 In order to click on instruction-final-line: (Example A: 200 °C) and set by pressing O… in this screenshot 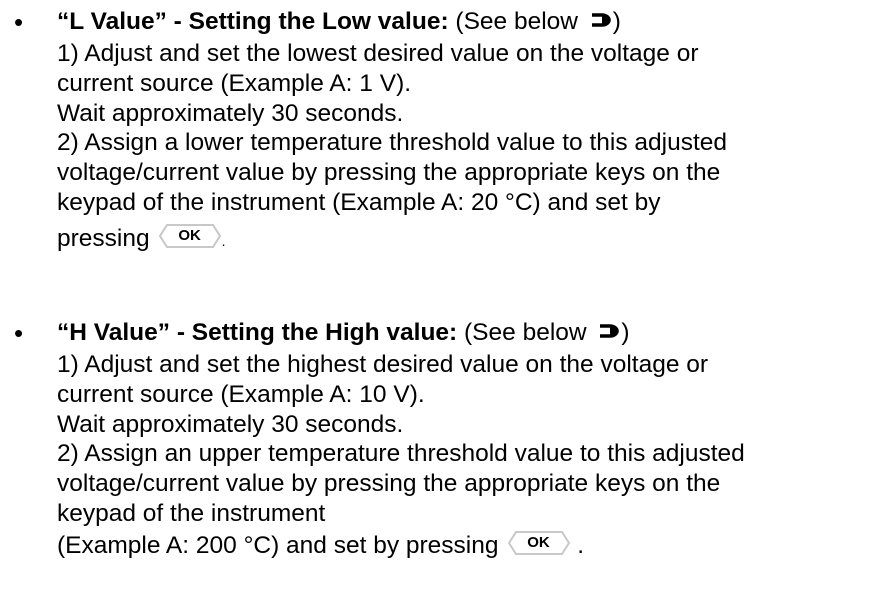, I will do `click(471, 544)`.